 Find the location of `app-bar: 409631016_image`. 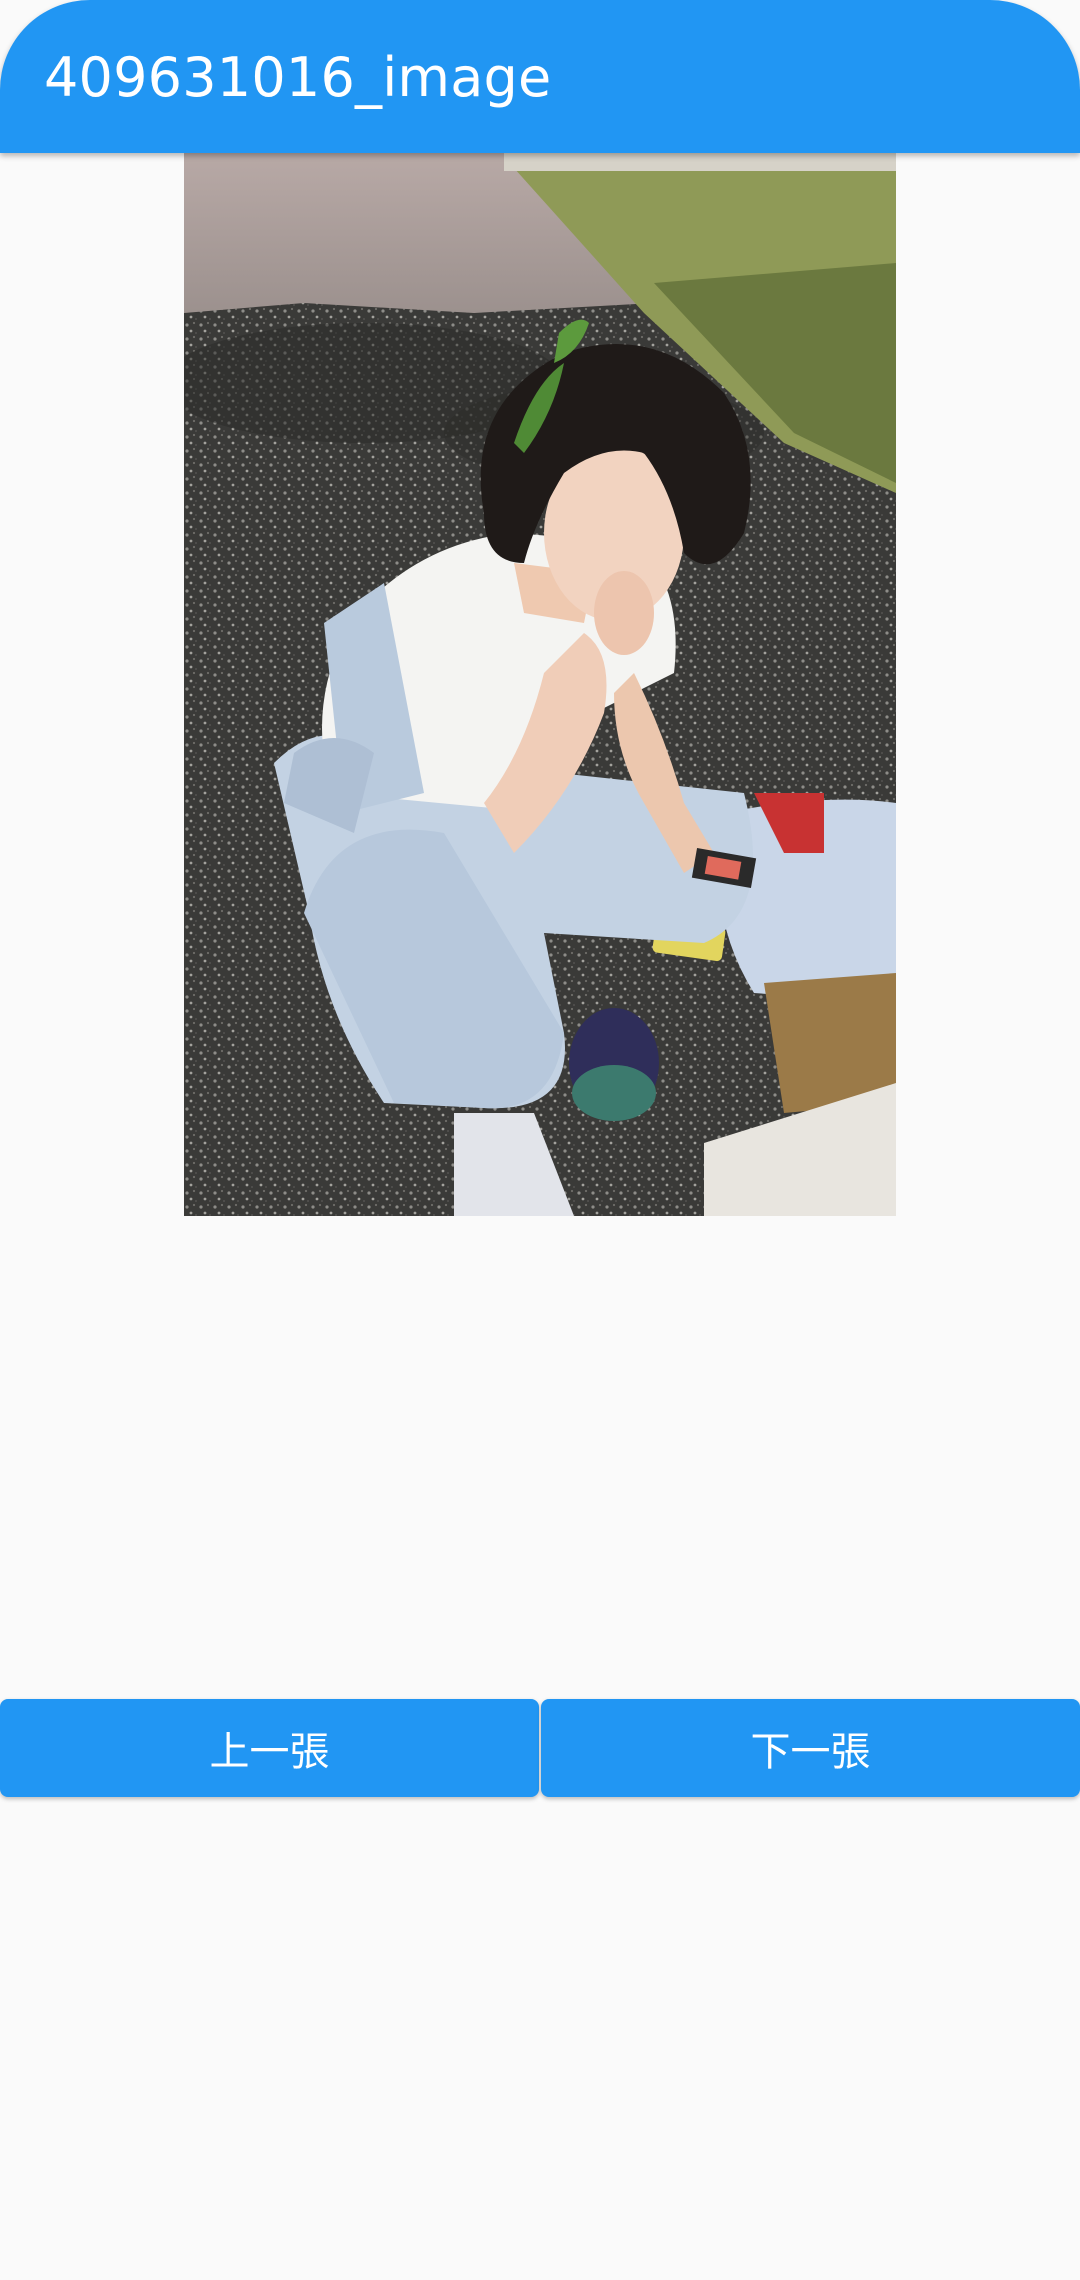

app-bar: 409631016_image is located at coordinates (540, 76).